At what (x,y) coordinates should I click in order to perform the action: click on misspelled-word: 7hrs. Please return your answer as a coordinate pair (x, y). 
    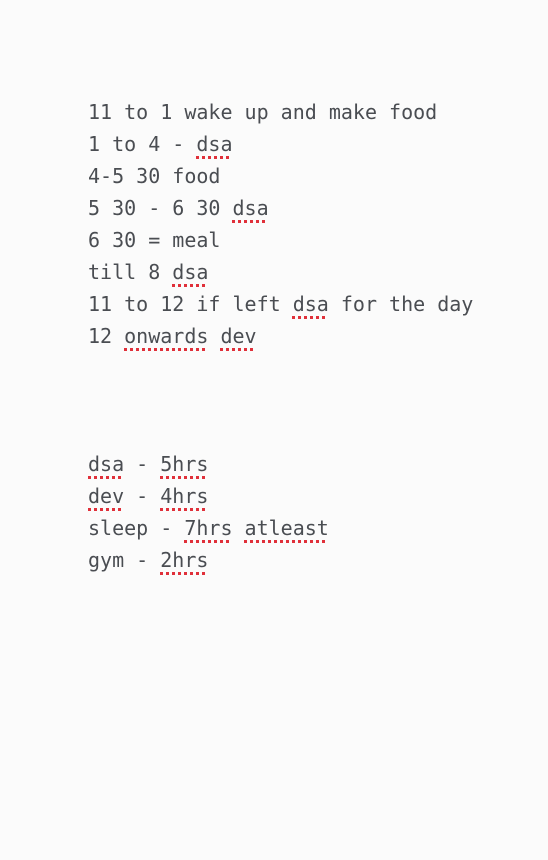
    Looking at the image, I should click on (208, 528).